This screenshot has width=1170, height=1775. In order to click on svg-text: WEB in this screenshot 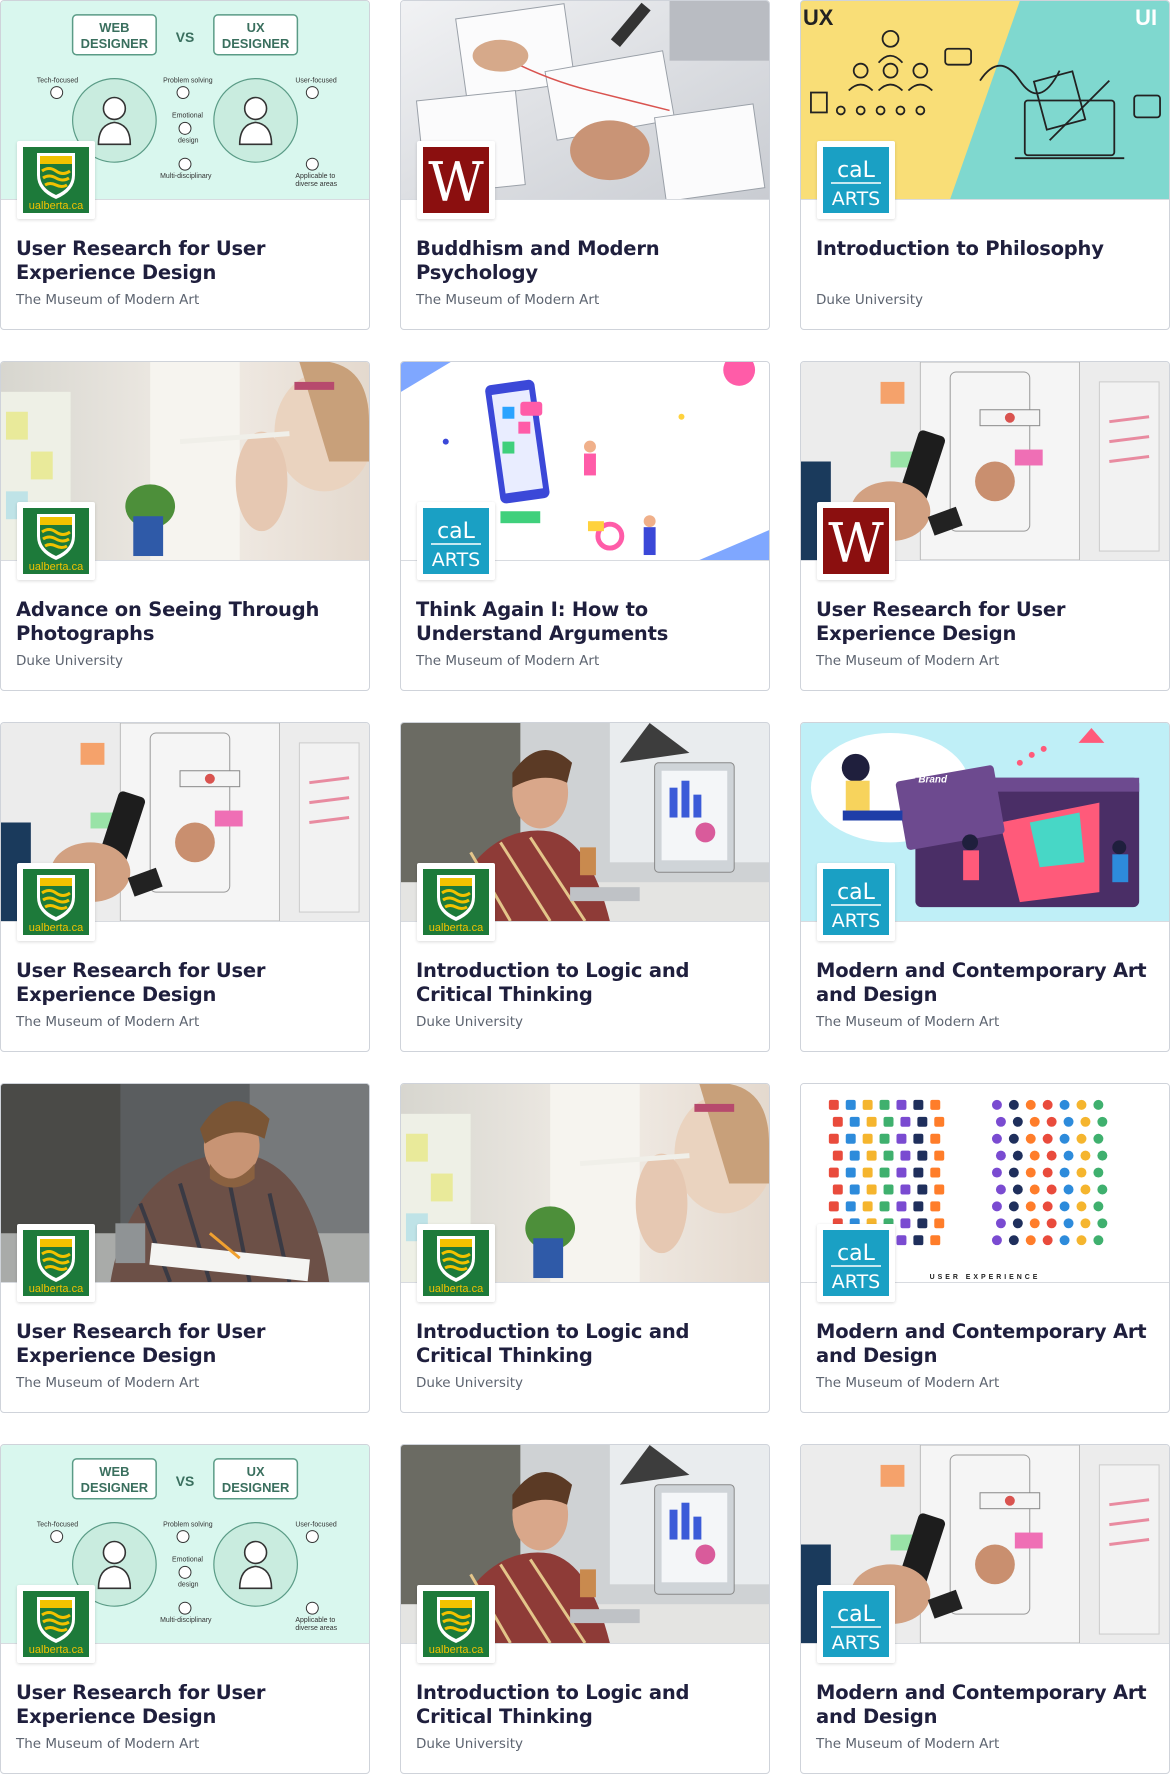, I will do `click(114, 1471)`.